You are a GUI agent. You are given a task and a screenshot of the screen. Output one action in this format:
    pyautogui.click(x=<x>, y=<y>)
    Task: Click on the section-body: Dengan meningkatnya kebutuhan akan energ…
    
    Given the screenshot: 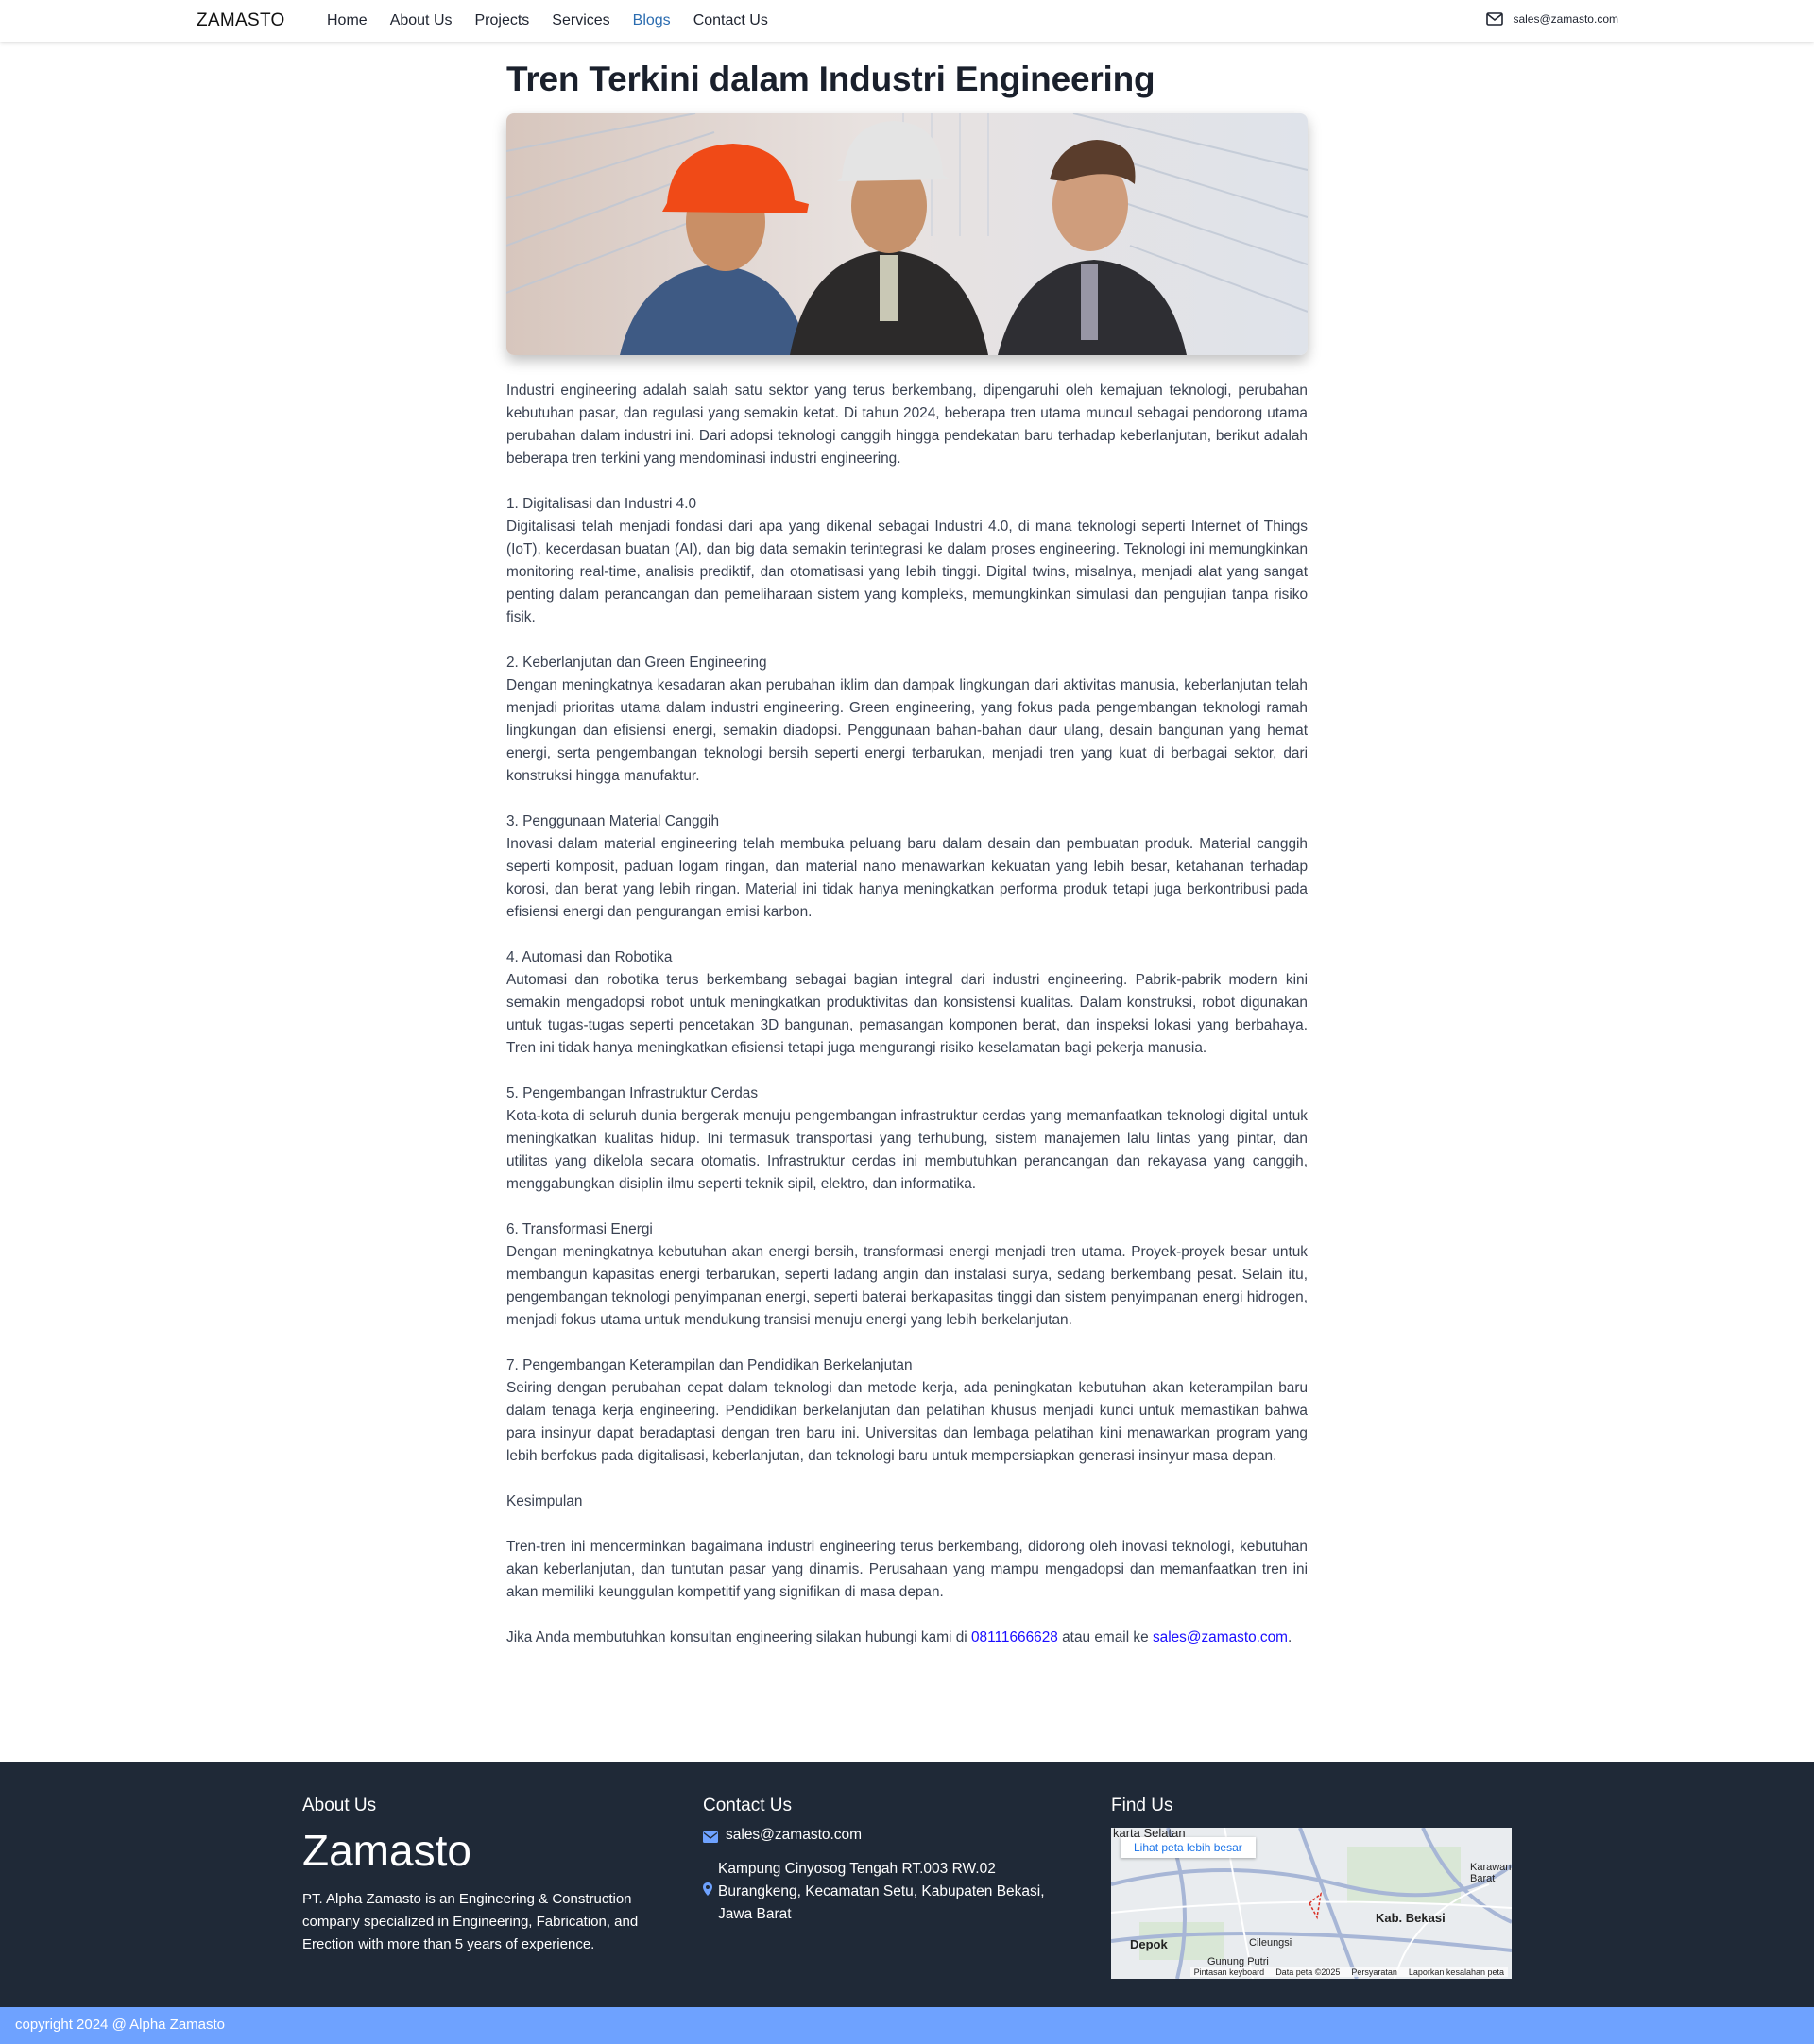 What is the action you would take?
    pyautogui.click(x=907, y=1286)
    